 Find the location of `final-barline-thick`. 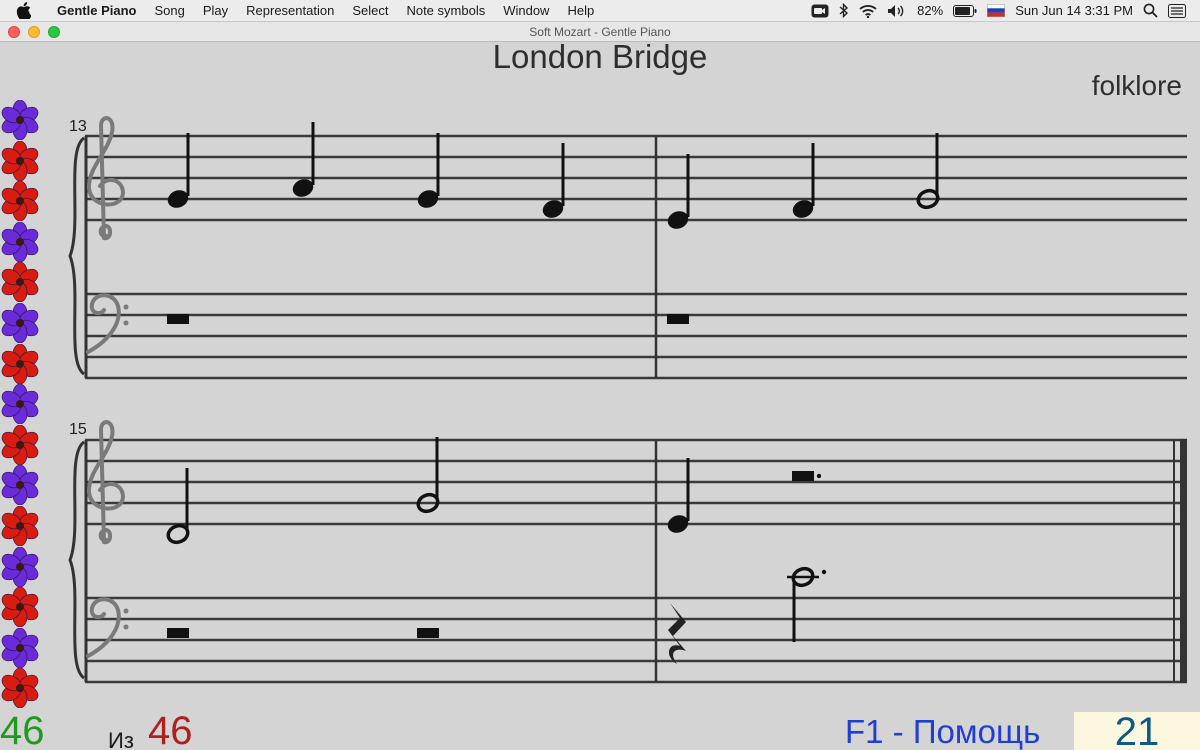

final-barline-thick is located at coordinates (1183, 561).